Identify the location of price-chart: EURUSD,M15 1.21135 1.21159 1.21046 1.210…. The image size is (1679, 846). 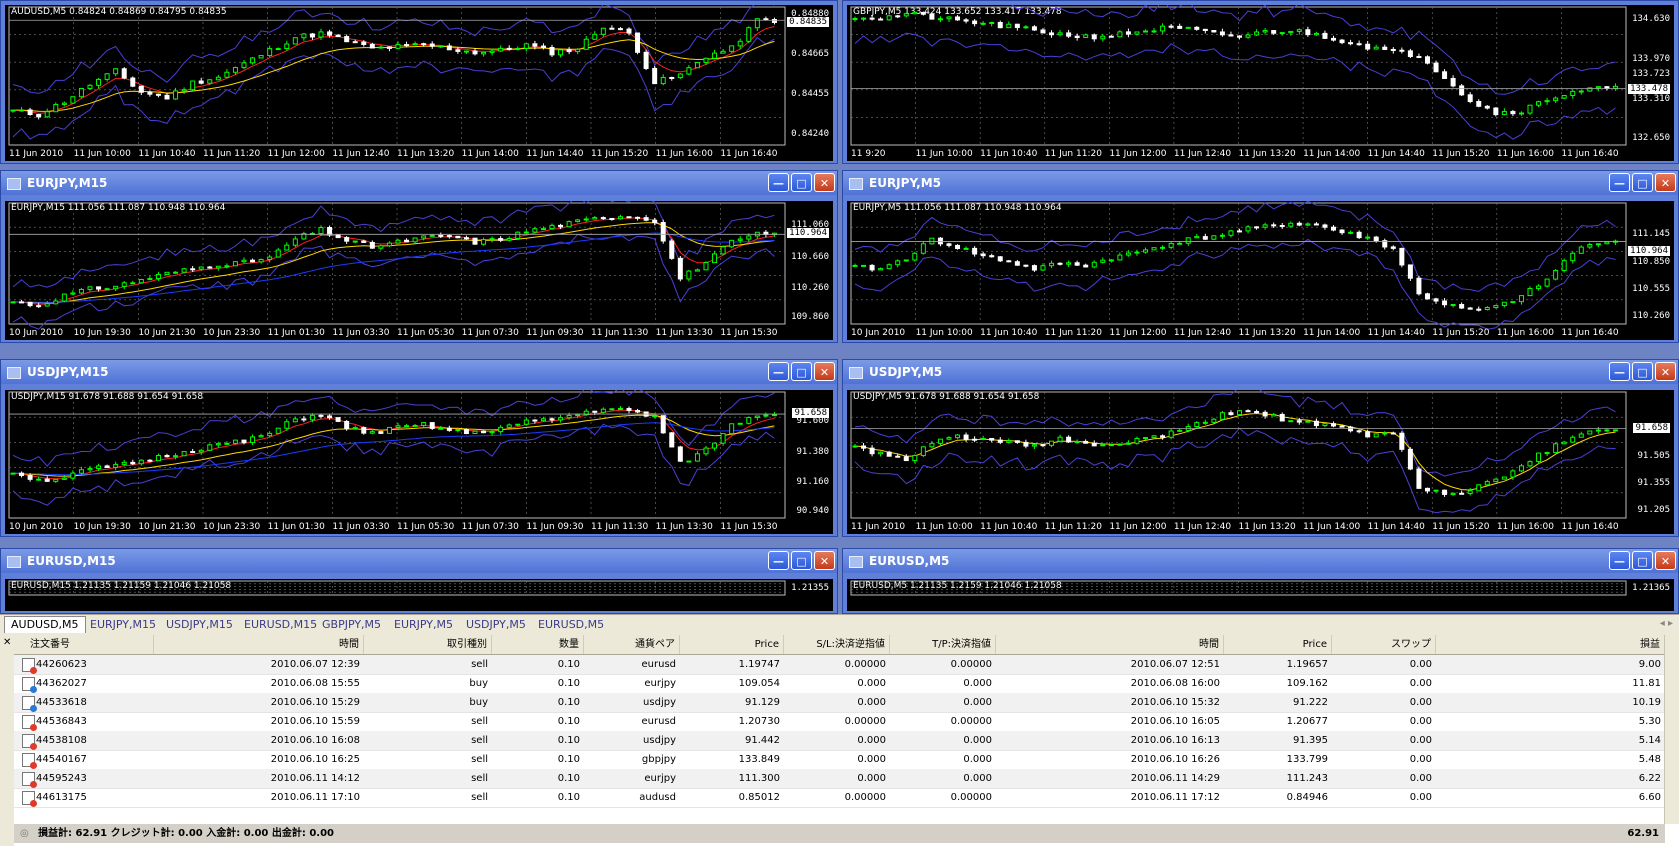
(419, 595).